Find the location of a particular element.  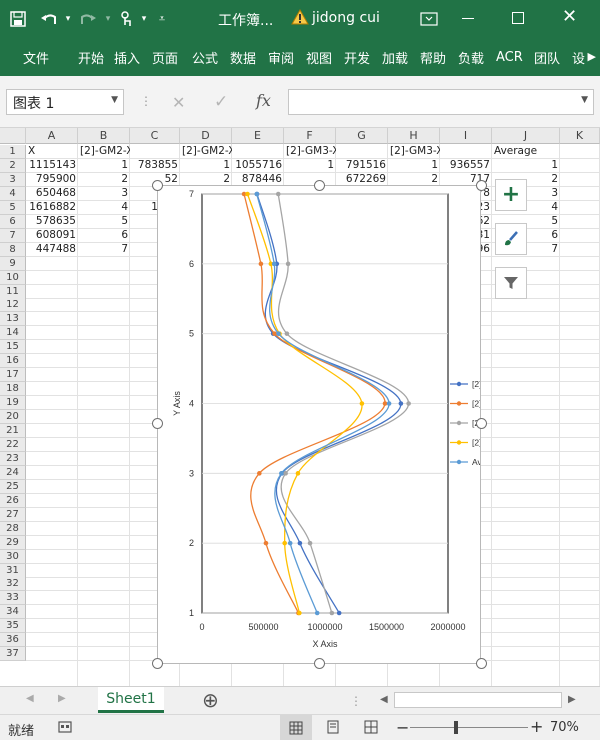

cell-D2: 1 is located at coordinates (206, 165).